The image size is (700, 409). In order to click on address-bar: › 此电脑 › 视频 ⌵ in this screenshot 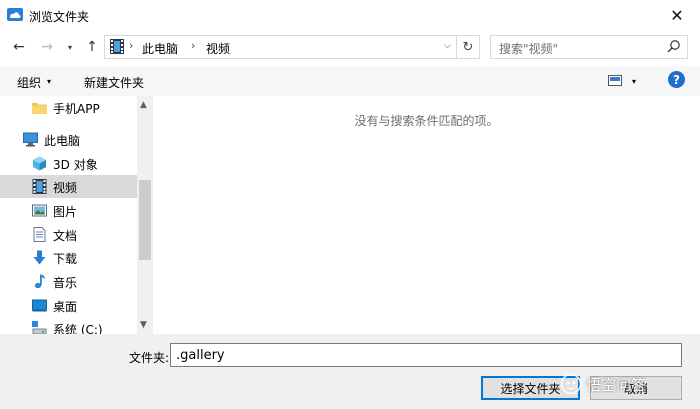, I will do `click(280, 47)`.